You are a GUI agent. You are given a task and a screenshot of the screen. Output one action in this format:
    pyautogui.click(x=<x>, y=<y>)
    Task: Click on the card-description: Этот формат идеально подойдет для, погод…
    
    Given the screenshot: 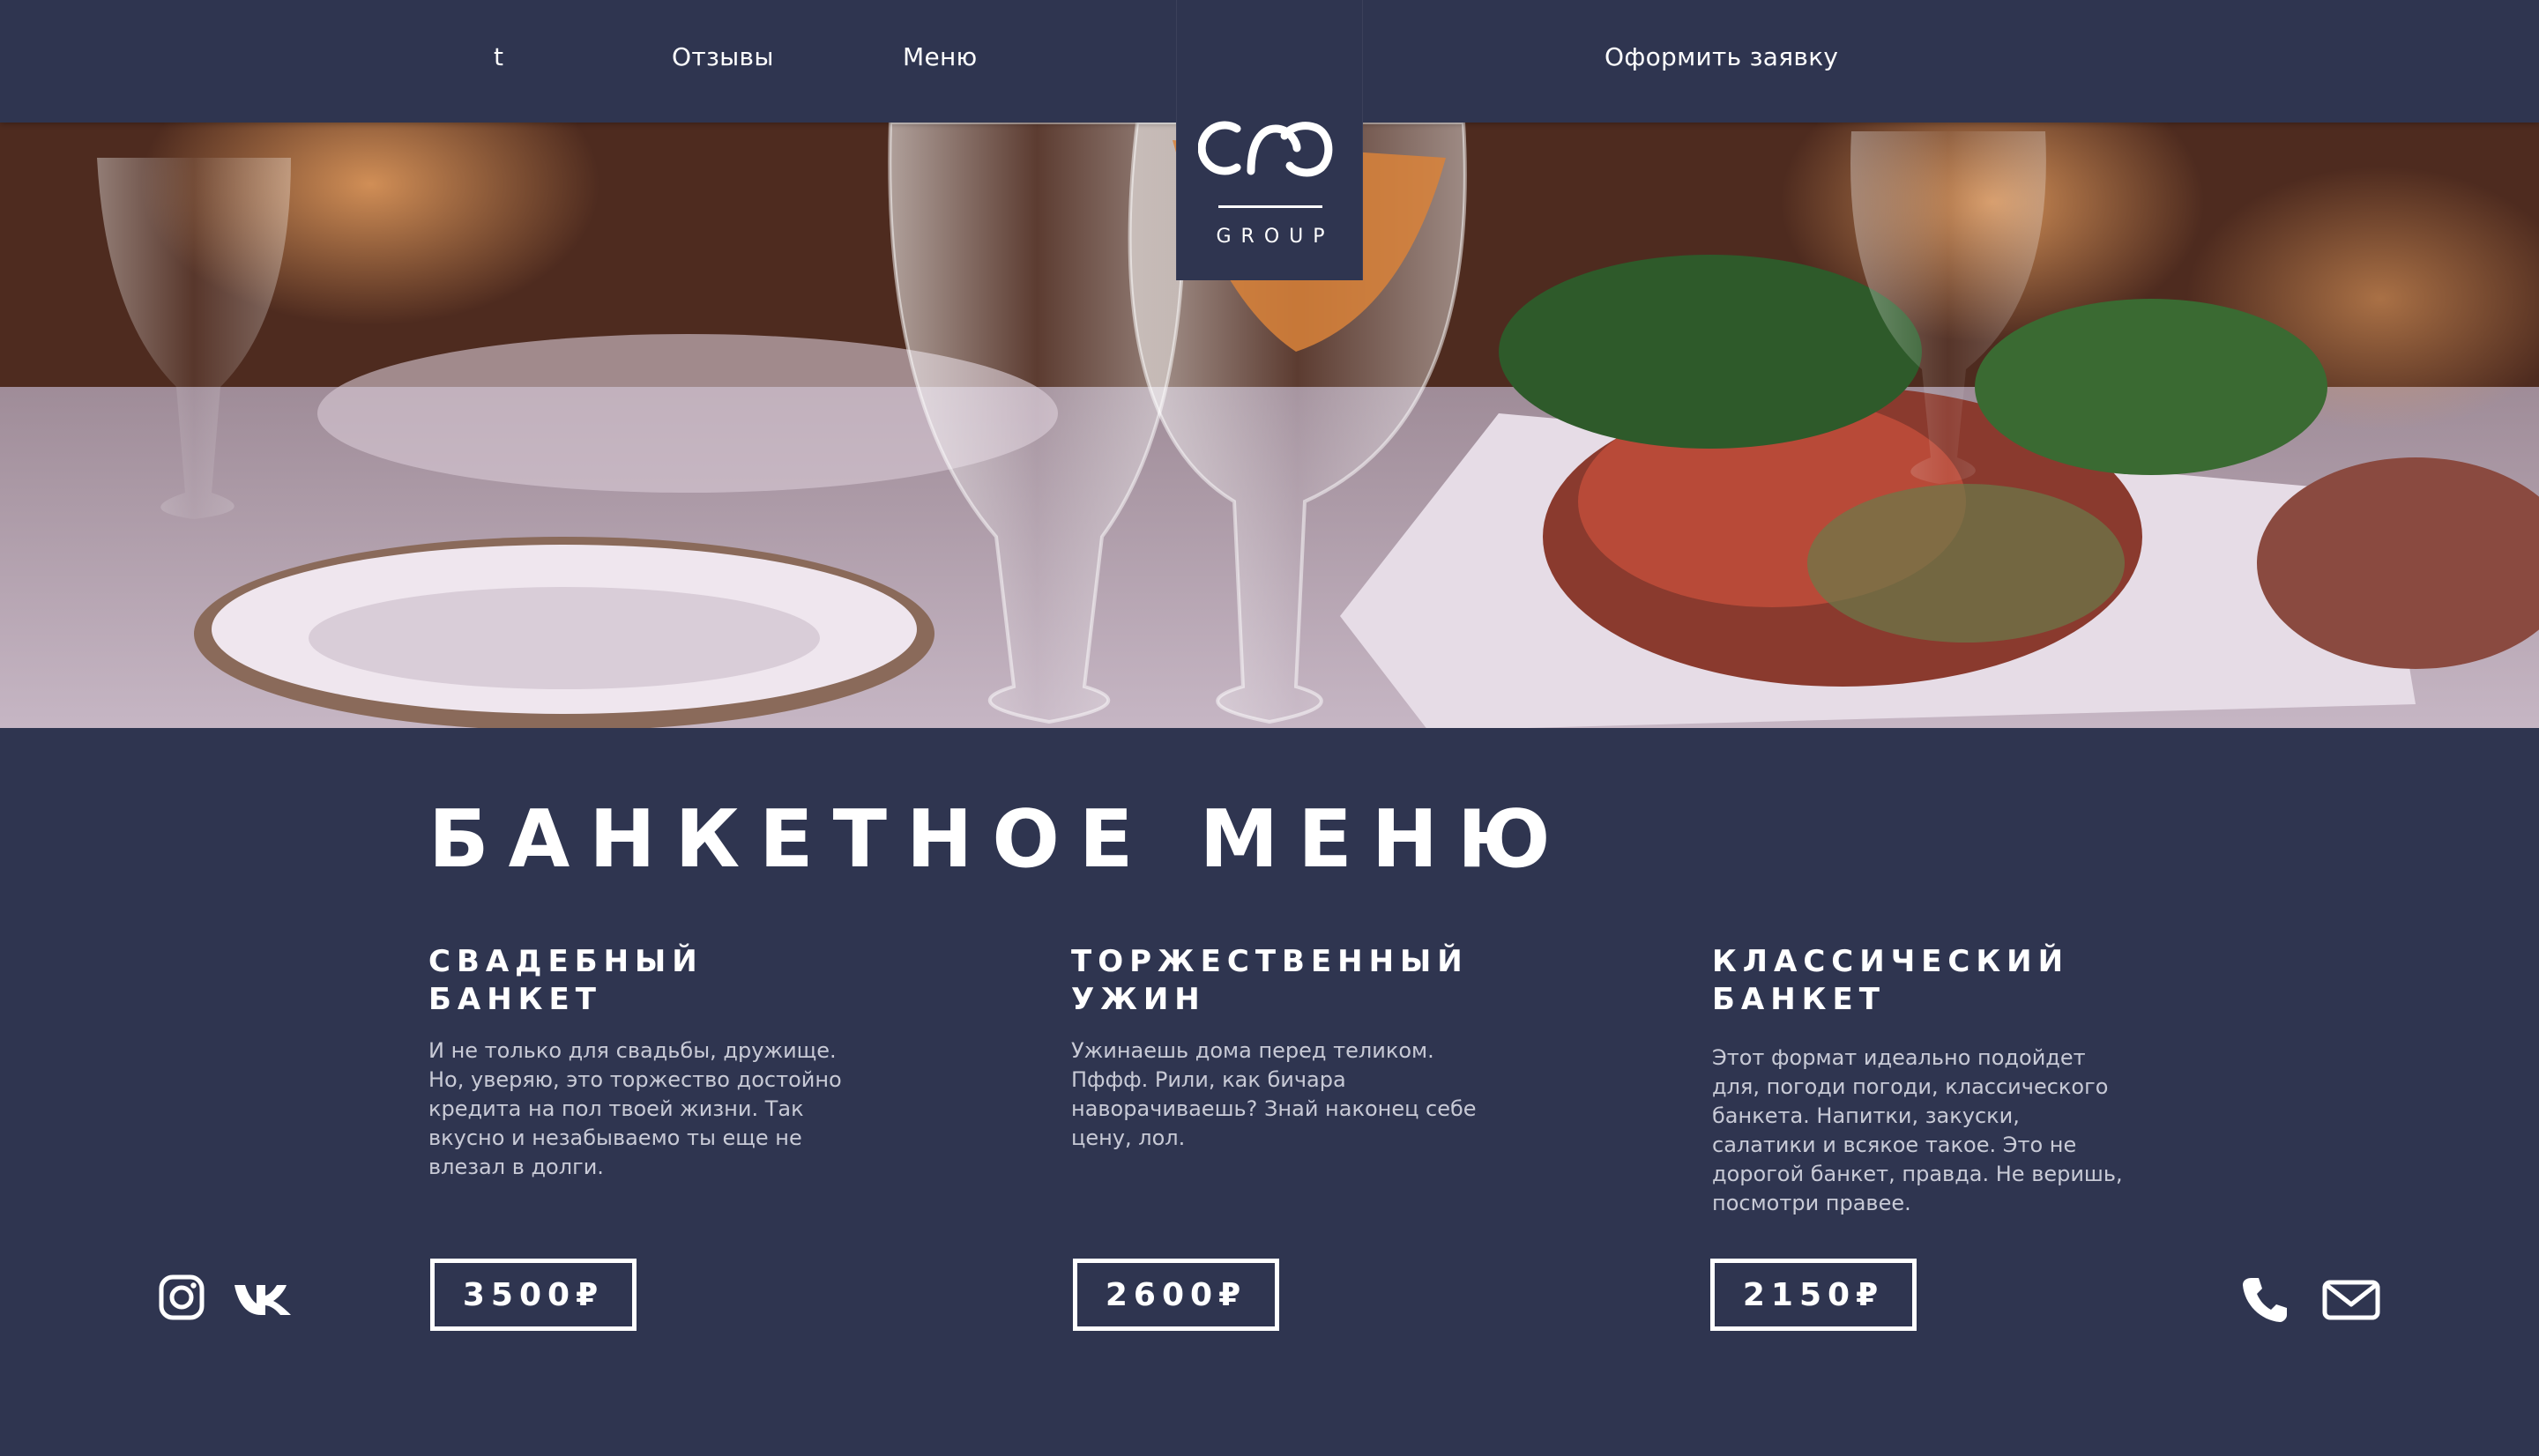 What is the action you would take?
    pyautogui.click(x=1918, y=1130)
    